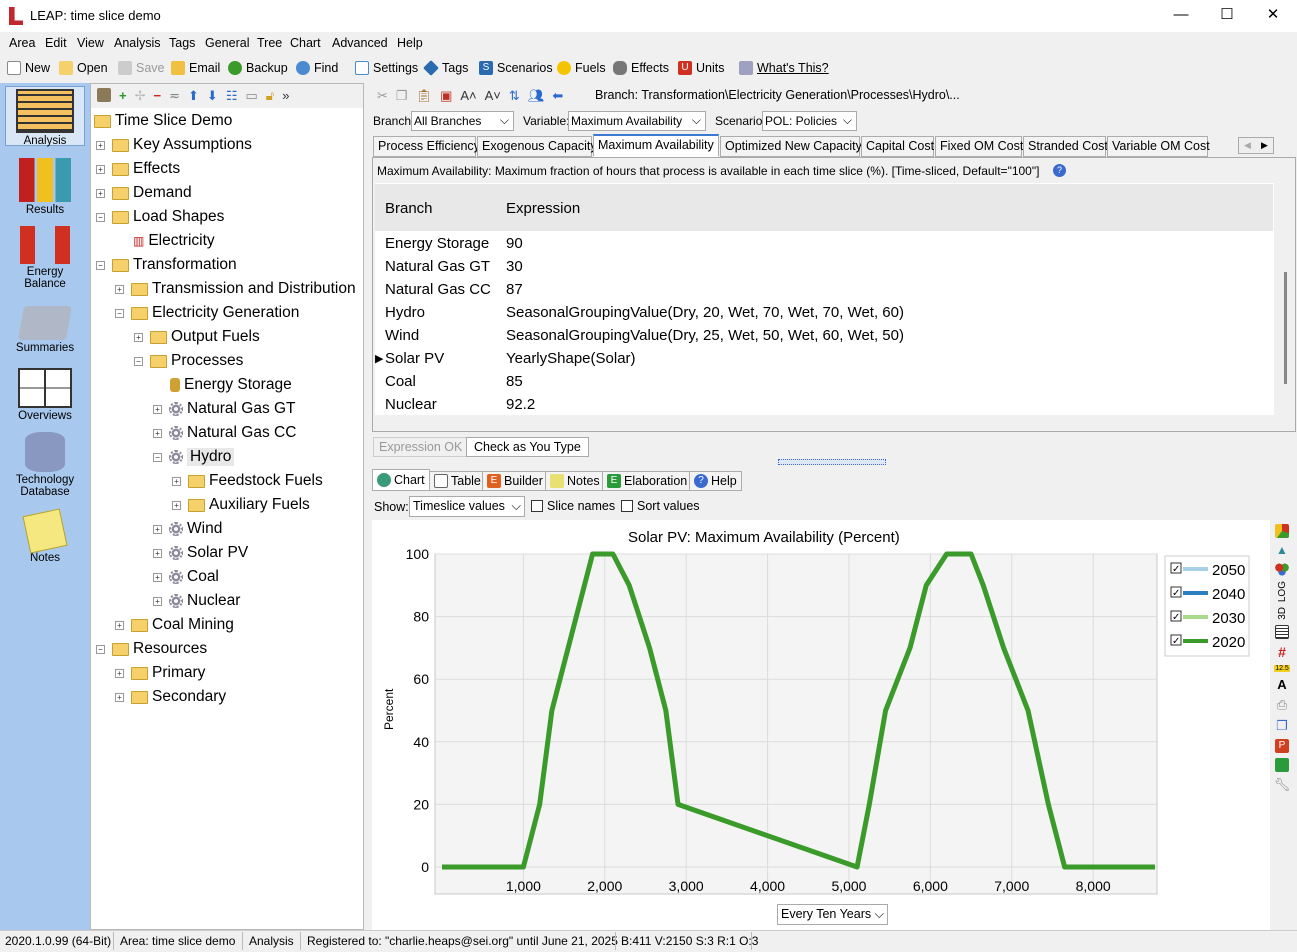 This screenshot has width=1297, height=952. Describe the element at coordinates (457, 481) in the screenshot. I see `tab-table: Table` at that location.